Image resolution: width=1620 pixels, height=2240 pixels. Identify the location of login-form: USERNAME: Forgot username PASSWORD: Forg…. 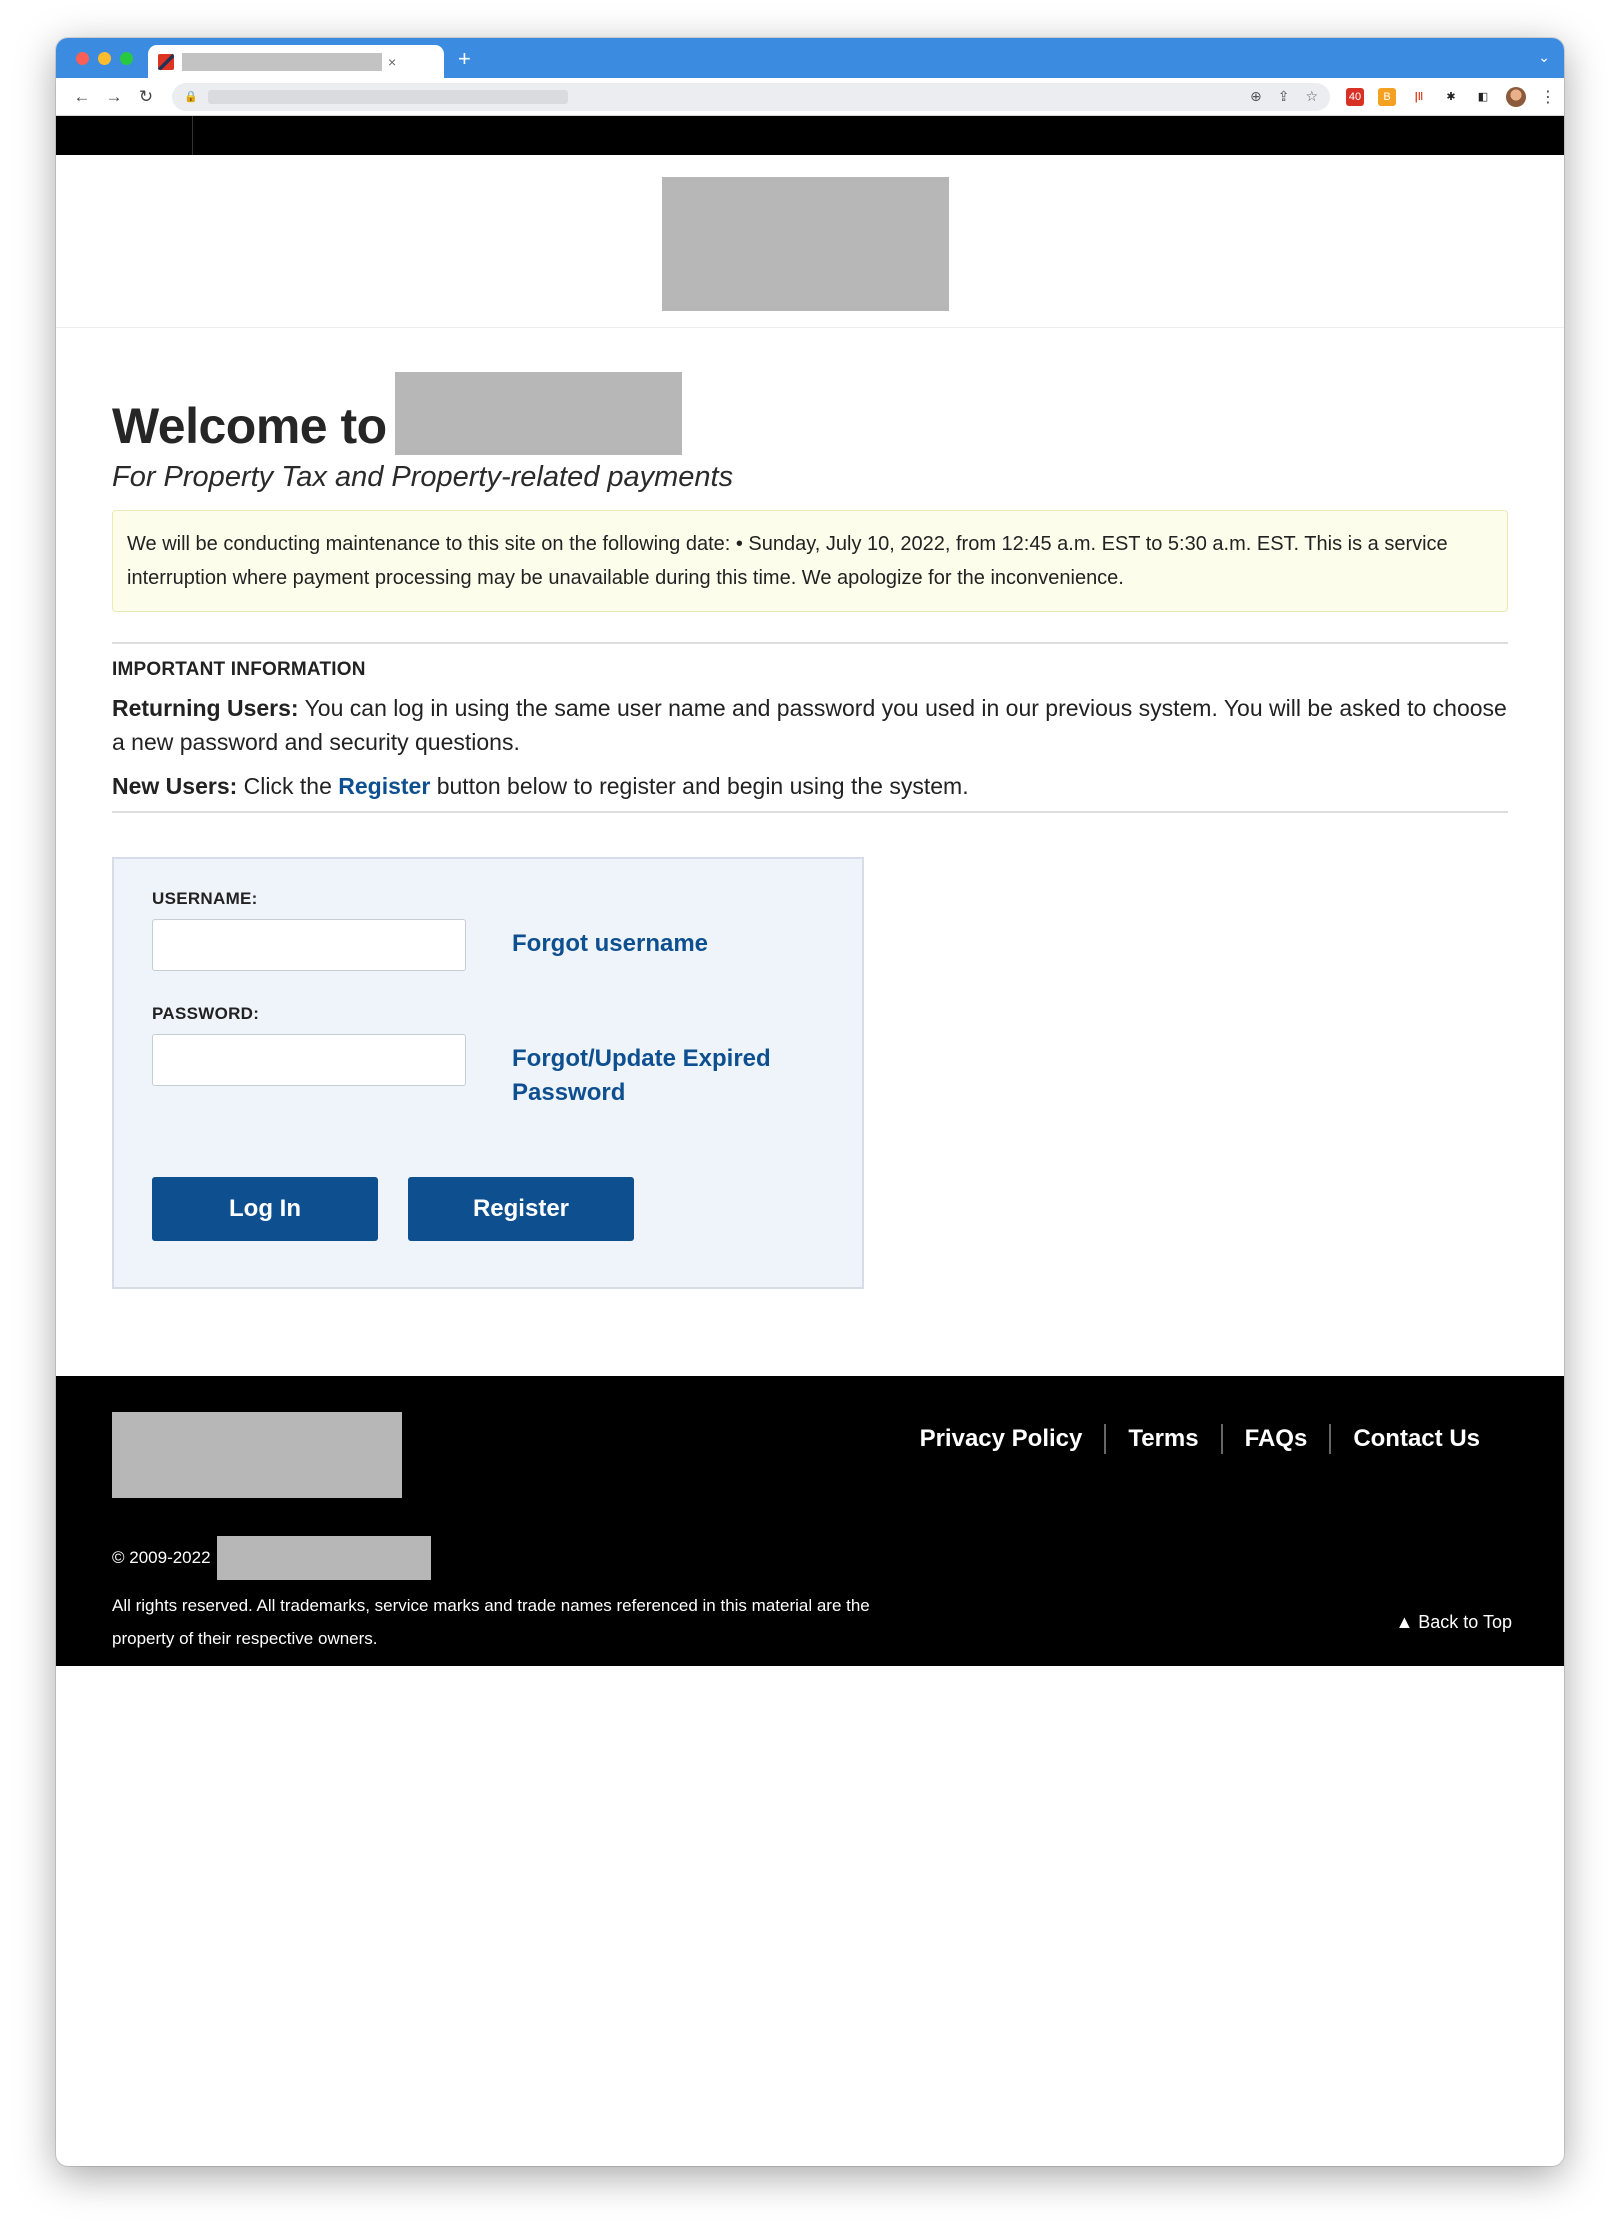
(488, 1073).